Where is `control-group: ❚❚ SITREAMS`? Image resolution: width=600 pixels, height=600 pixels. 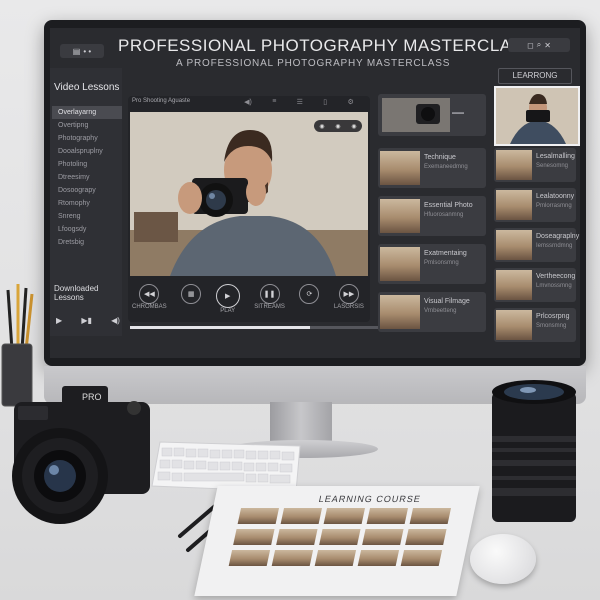
control-group: ❚❚ SITREAMS is located at coordinates (269, 297).